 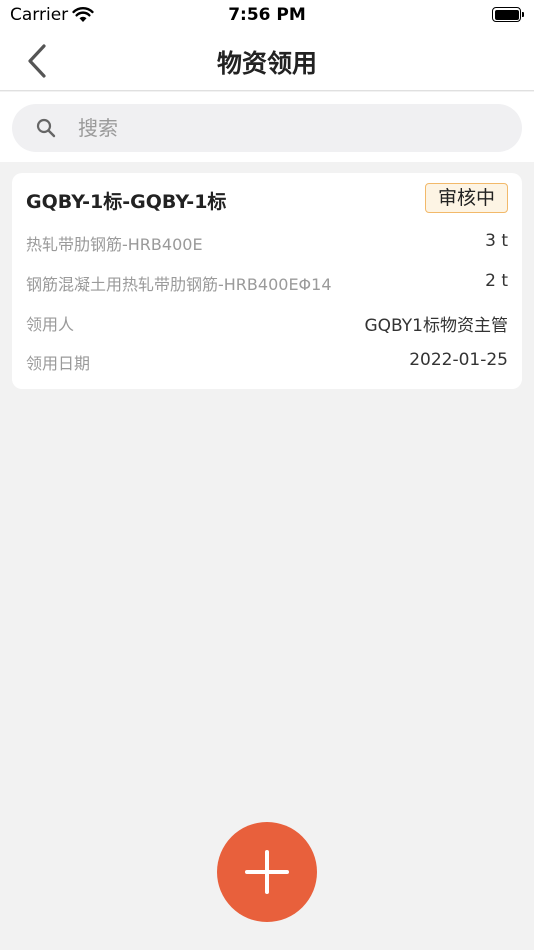 I want to click on recipient-value: GQBY1标物资主管, so click(x=436, y=326).